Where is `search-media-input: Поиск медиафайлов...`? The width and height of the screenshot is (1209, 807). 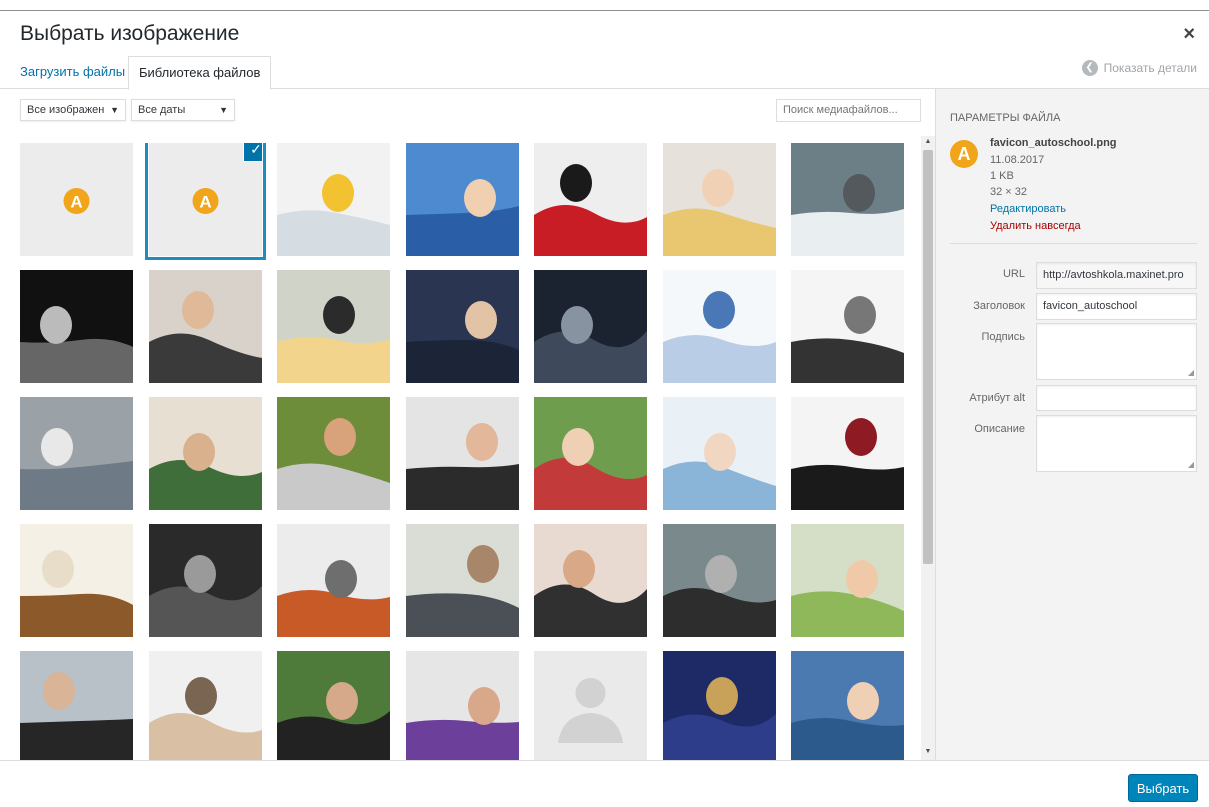 search-media-input: Поиск медиафайлов... is located at coordinates (848, 110).